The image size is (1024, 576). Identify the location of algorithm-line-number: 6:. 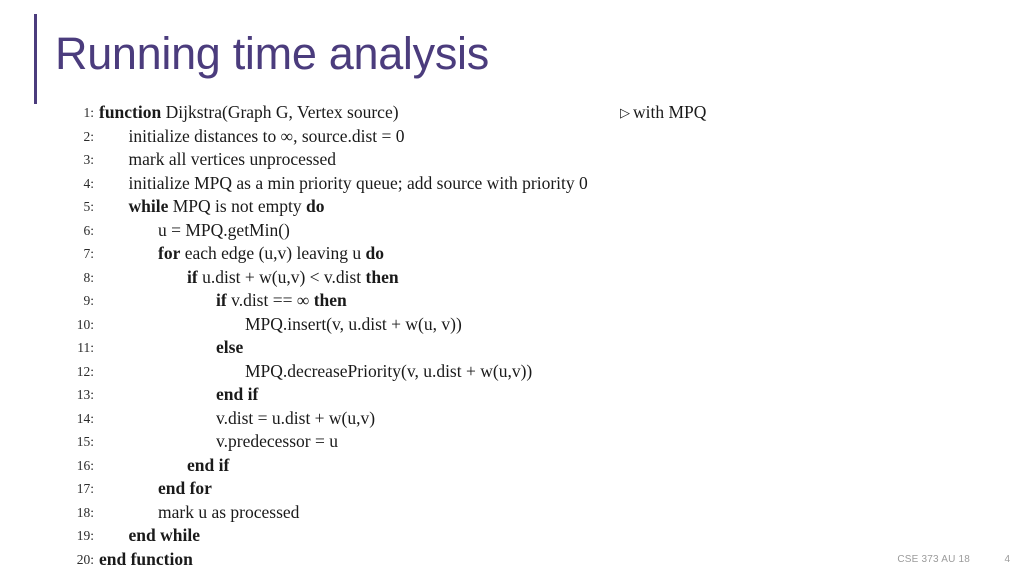
(88, 230).